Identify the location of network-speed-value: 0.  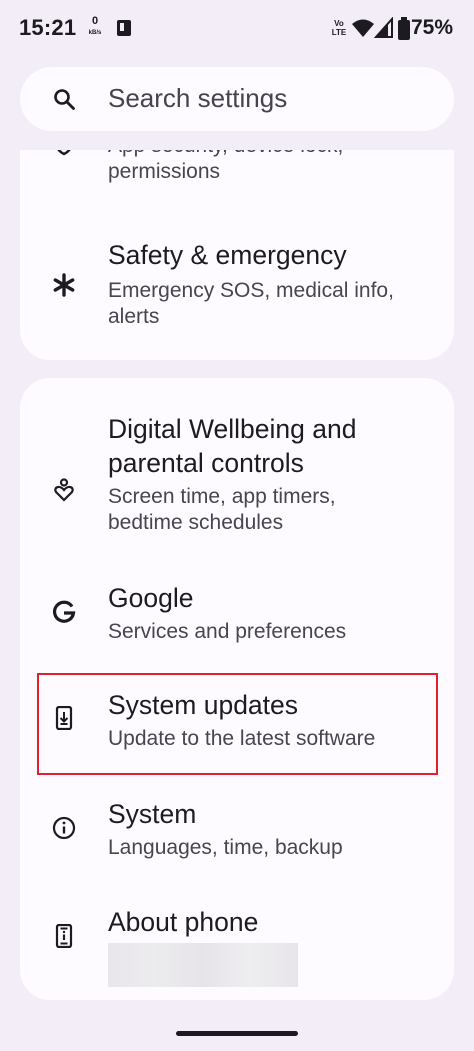
(95, 21).